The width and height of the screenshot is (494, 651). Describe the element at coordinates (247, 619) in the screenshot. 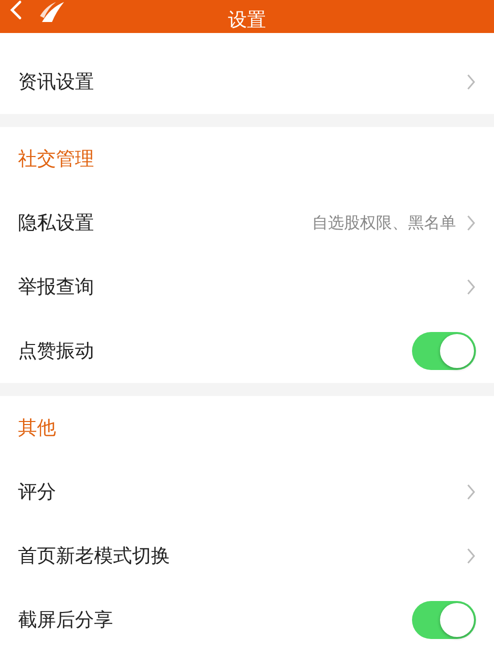

I see `settings-row: 截屏后分享` at that location.